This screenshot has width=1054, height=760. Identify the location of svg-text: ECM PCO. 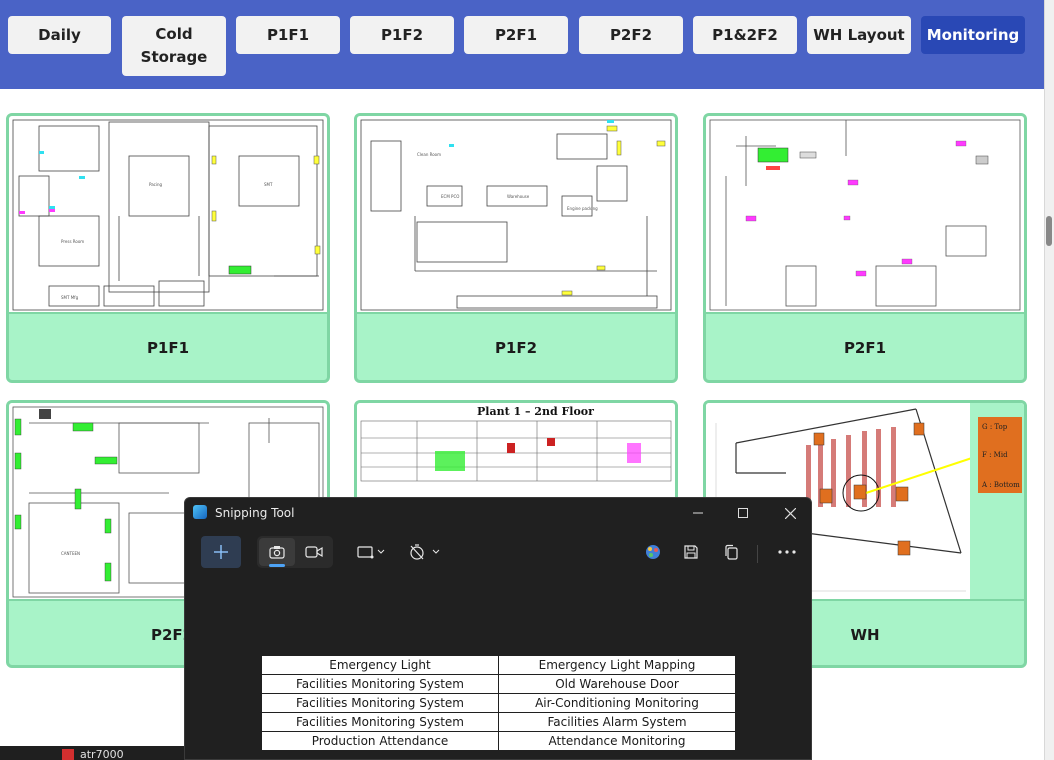
(450, 196).